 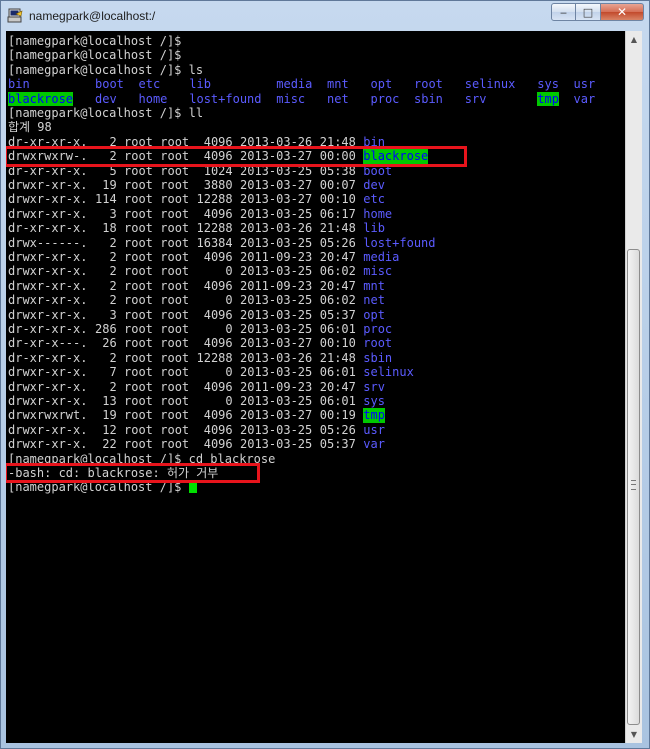 I want to click on dir-name-usr: usr, so click(x=374, y=429).